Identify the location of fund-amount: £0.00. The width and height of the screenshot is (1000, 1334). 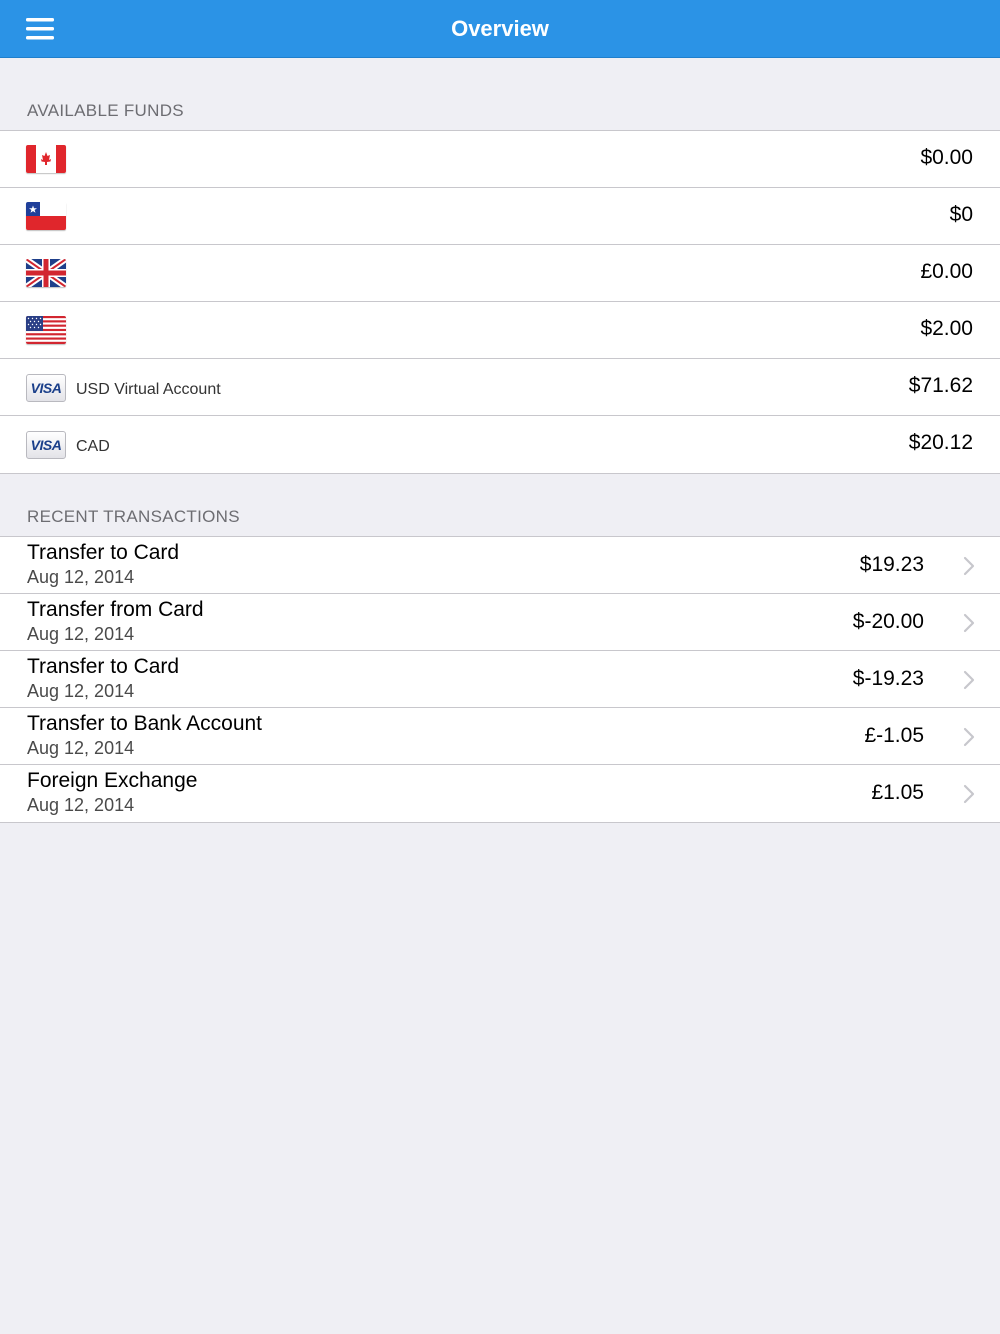
(946, 271).